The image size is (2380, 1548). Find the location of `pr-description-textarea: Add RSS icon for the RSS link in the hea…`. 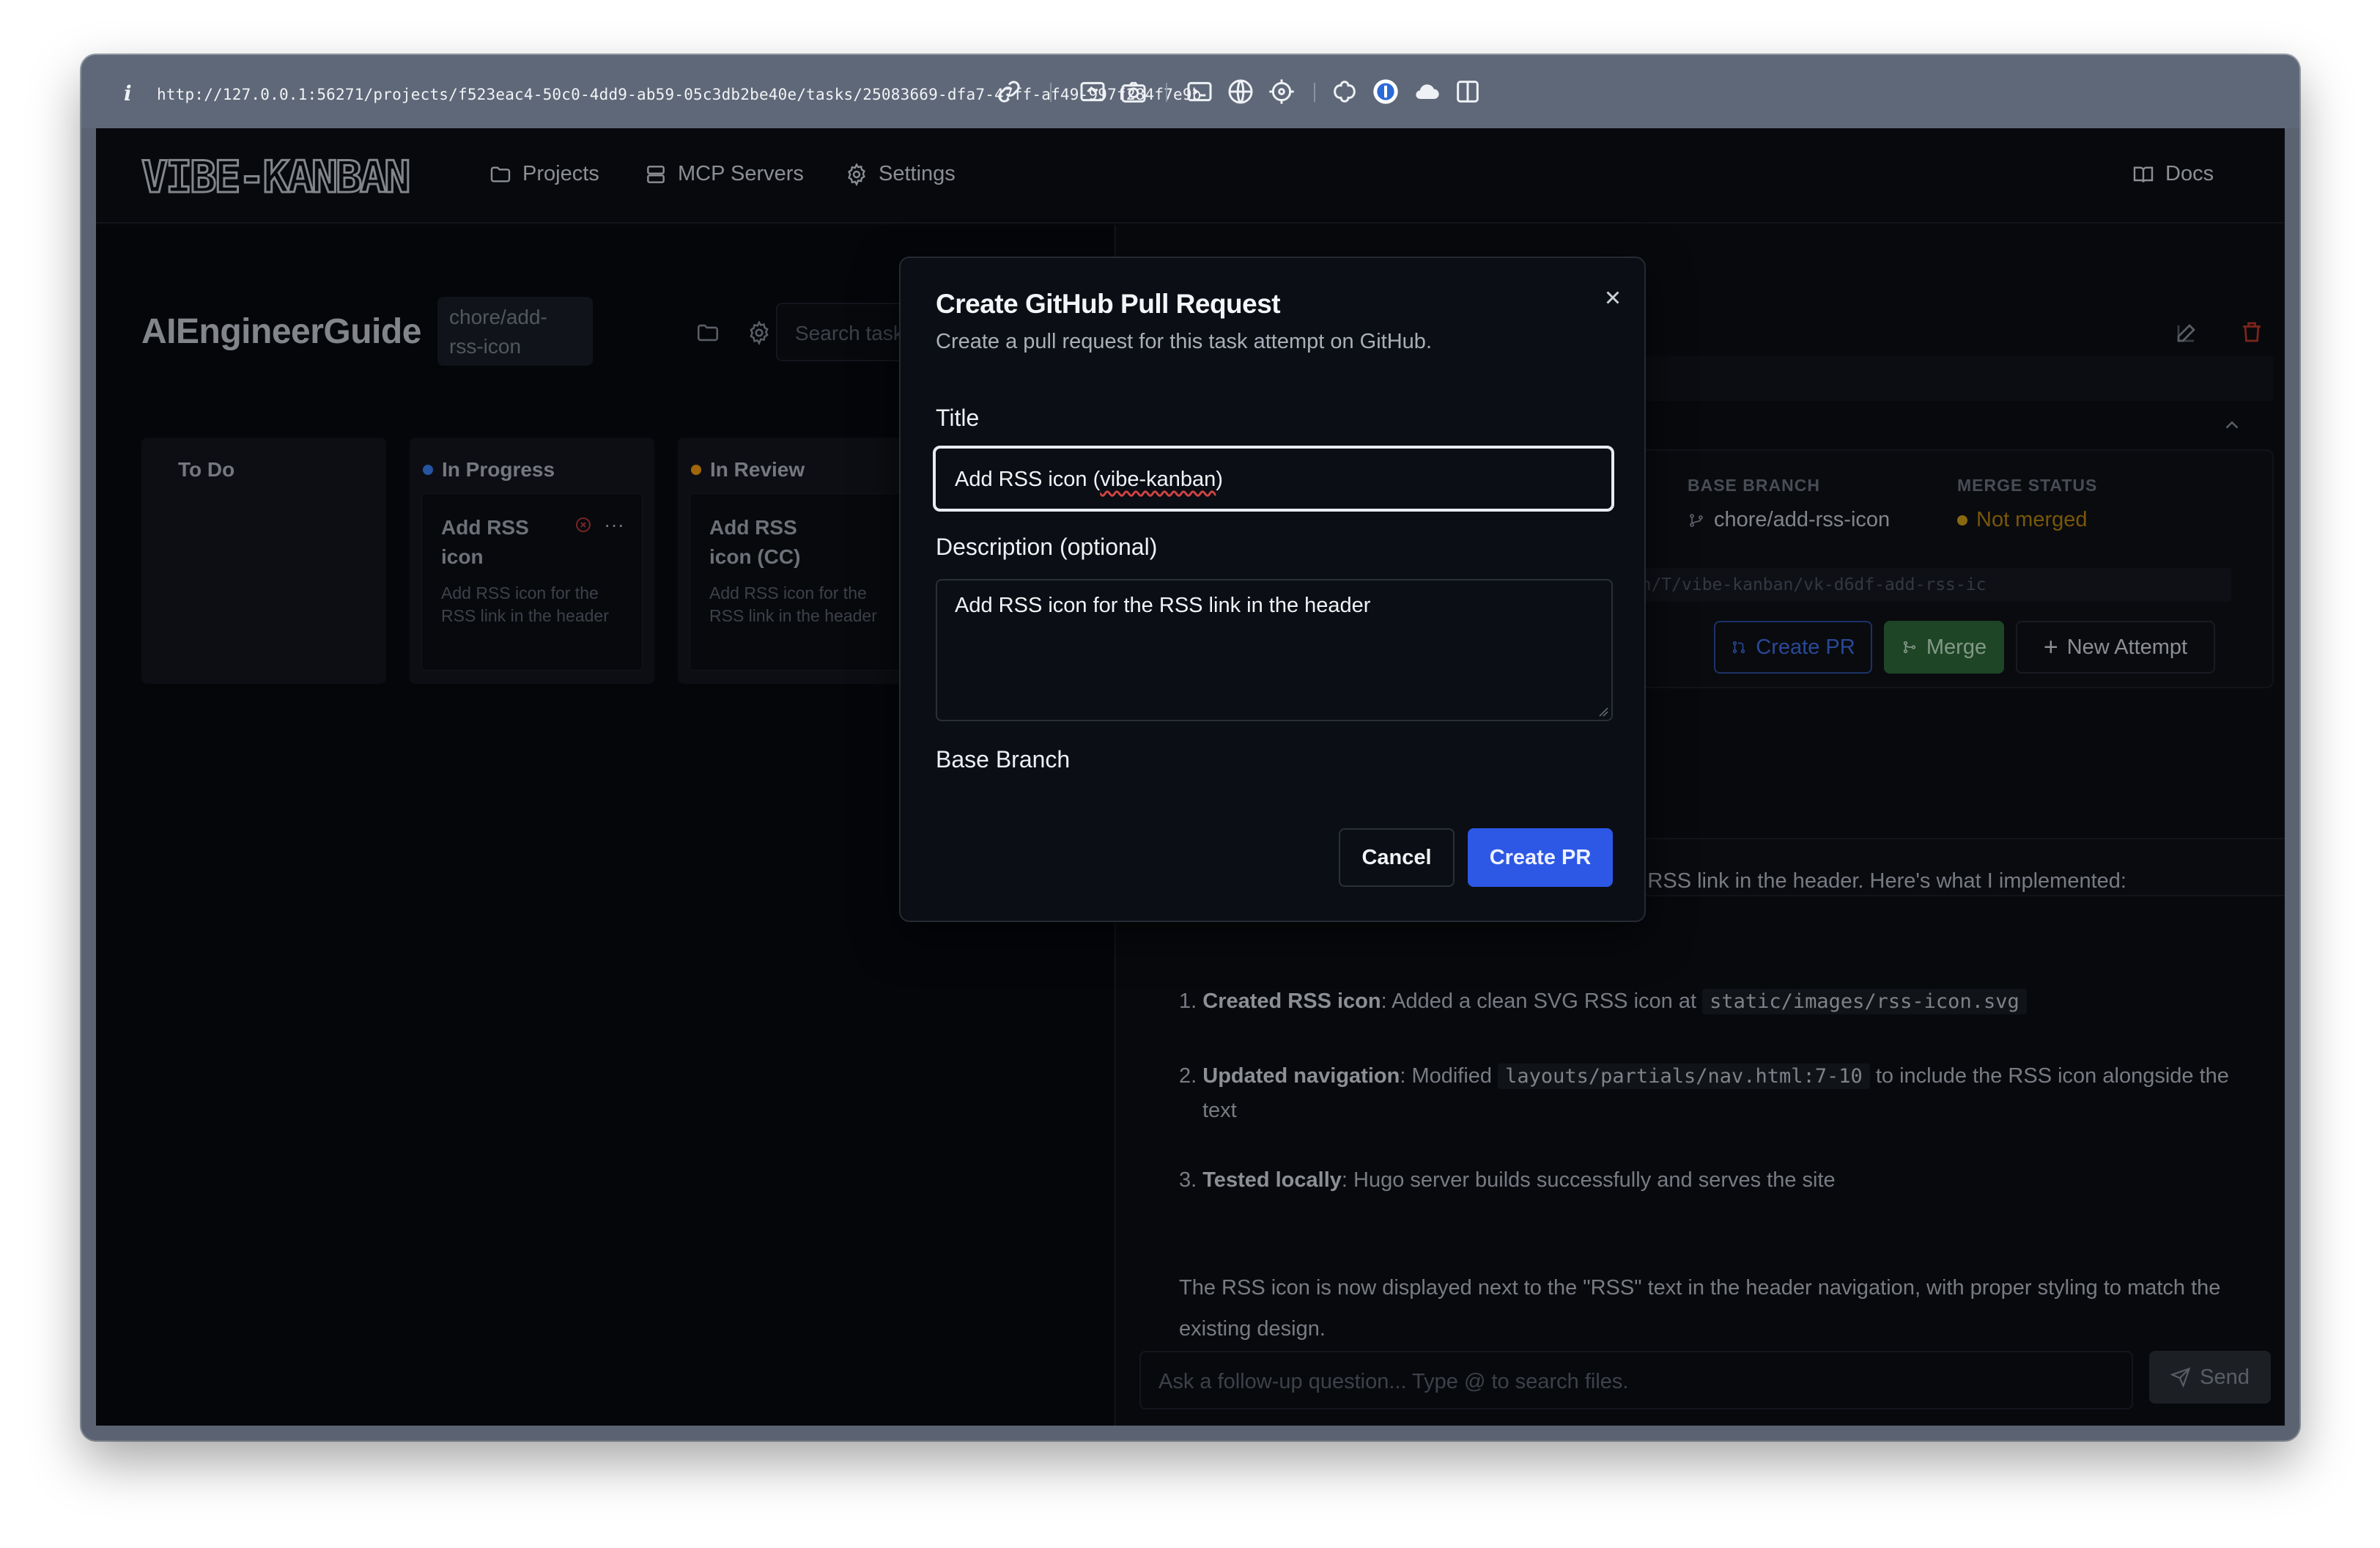

pr-description-textarea: Add RSS icon for the RSS link in the hea… is located at coordinates (1274, 650).